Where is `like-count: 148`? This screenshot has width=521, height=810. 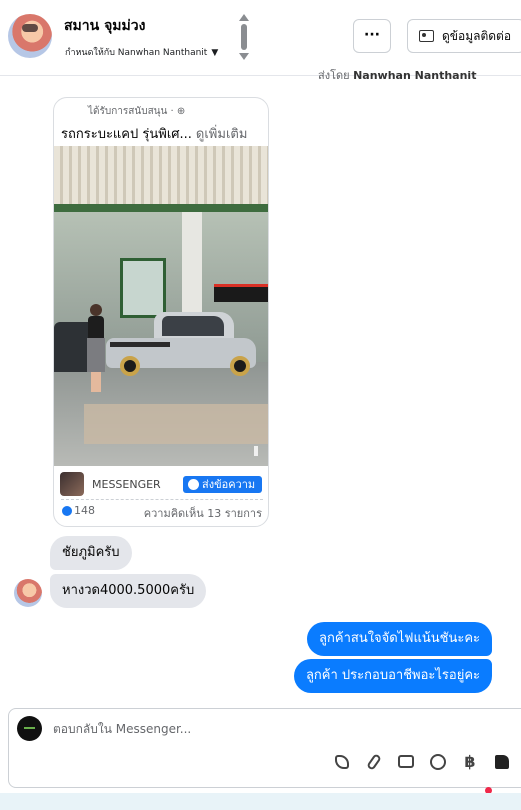
like-count: 148 is located at coordinates (84, 510).